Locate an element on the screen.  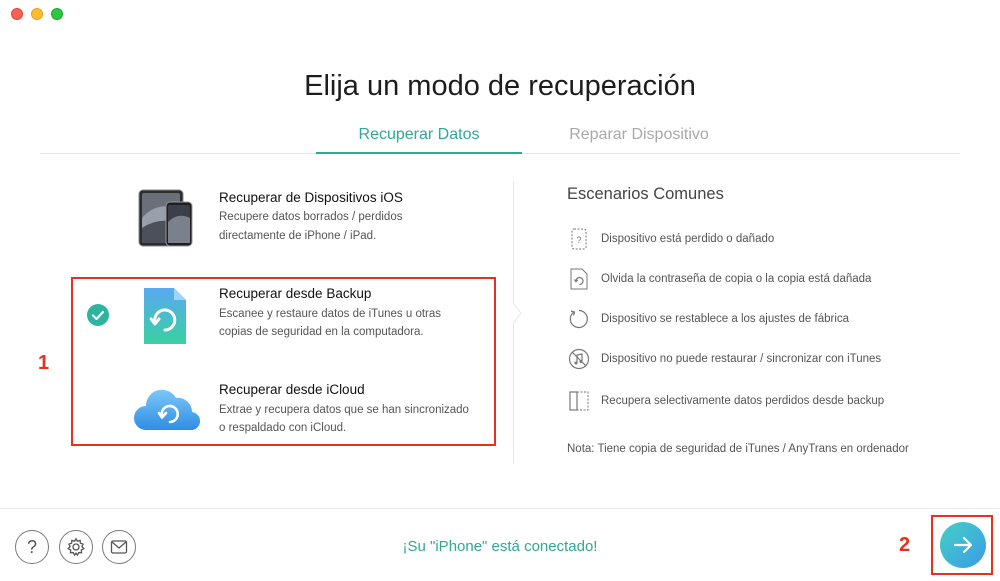
page-title: Elija un modo de recuperación is located at coordinates (500, 86).